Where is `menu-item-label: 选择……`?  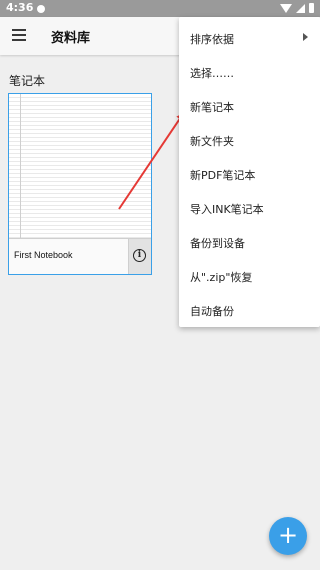
menu-item-label: 选择…… is located at coordinates (212, 73).